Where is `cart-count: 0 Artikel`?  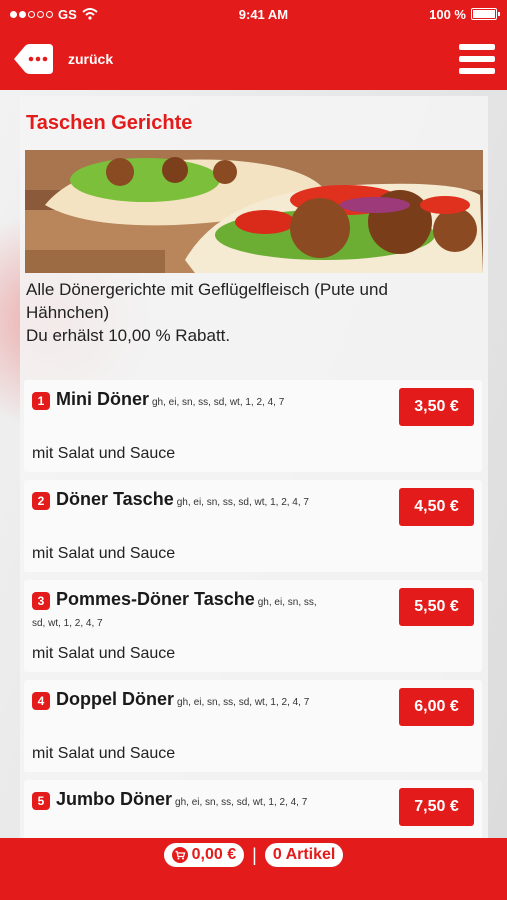
cart-count: 0 Artikel is located at coordinates (304, 854).